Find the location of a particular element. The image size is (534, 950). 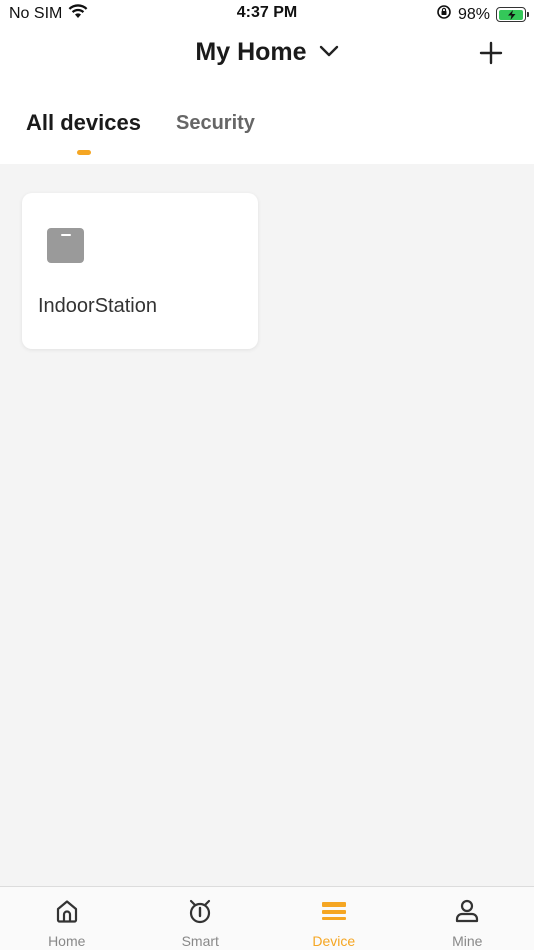

home-title: My Home is located at coordinates (251, 52).